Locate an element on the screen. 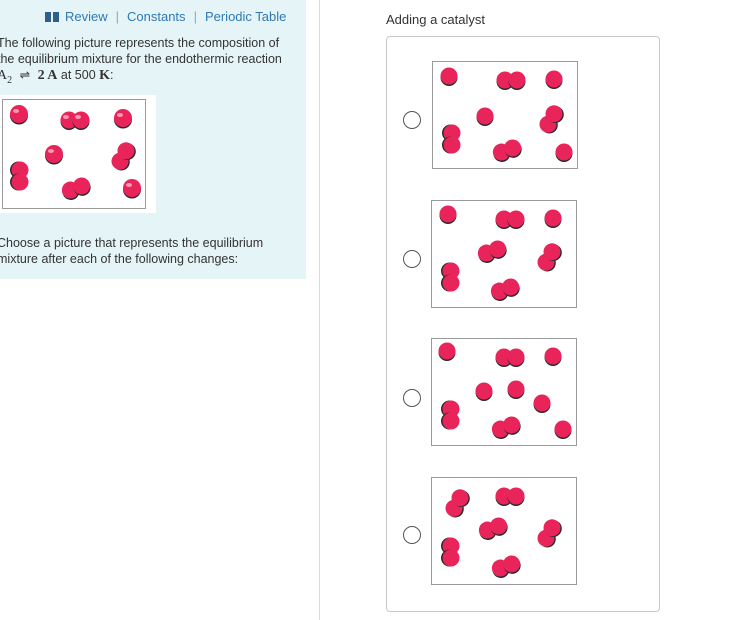 This screenshot has height=620, width=736. temperature-unit: K is located at coordinates (105, 75).